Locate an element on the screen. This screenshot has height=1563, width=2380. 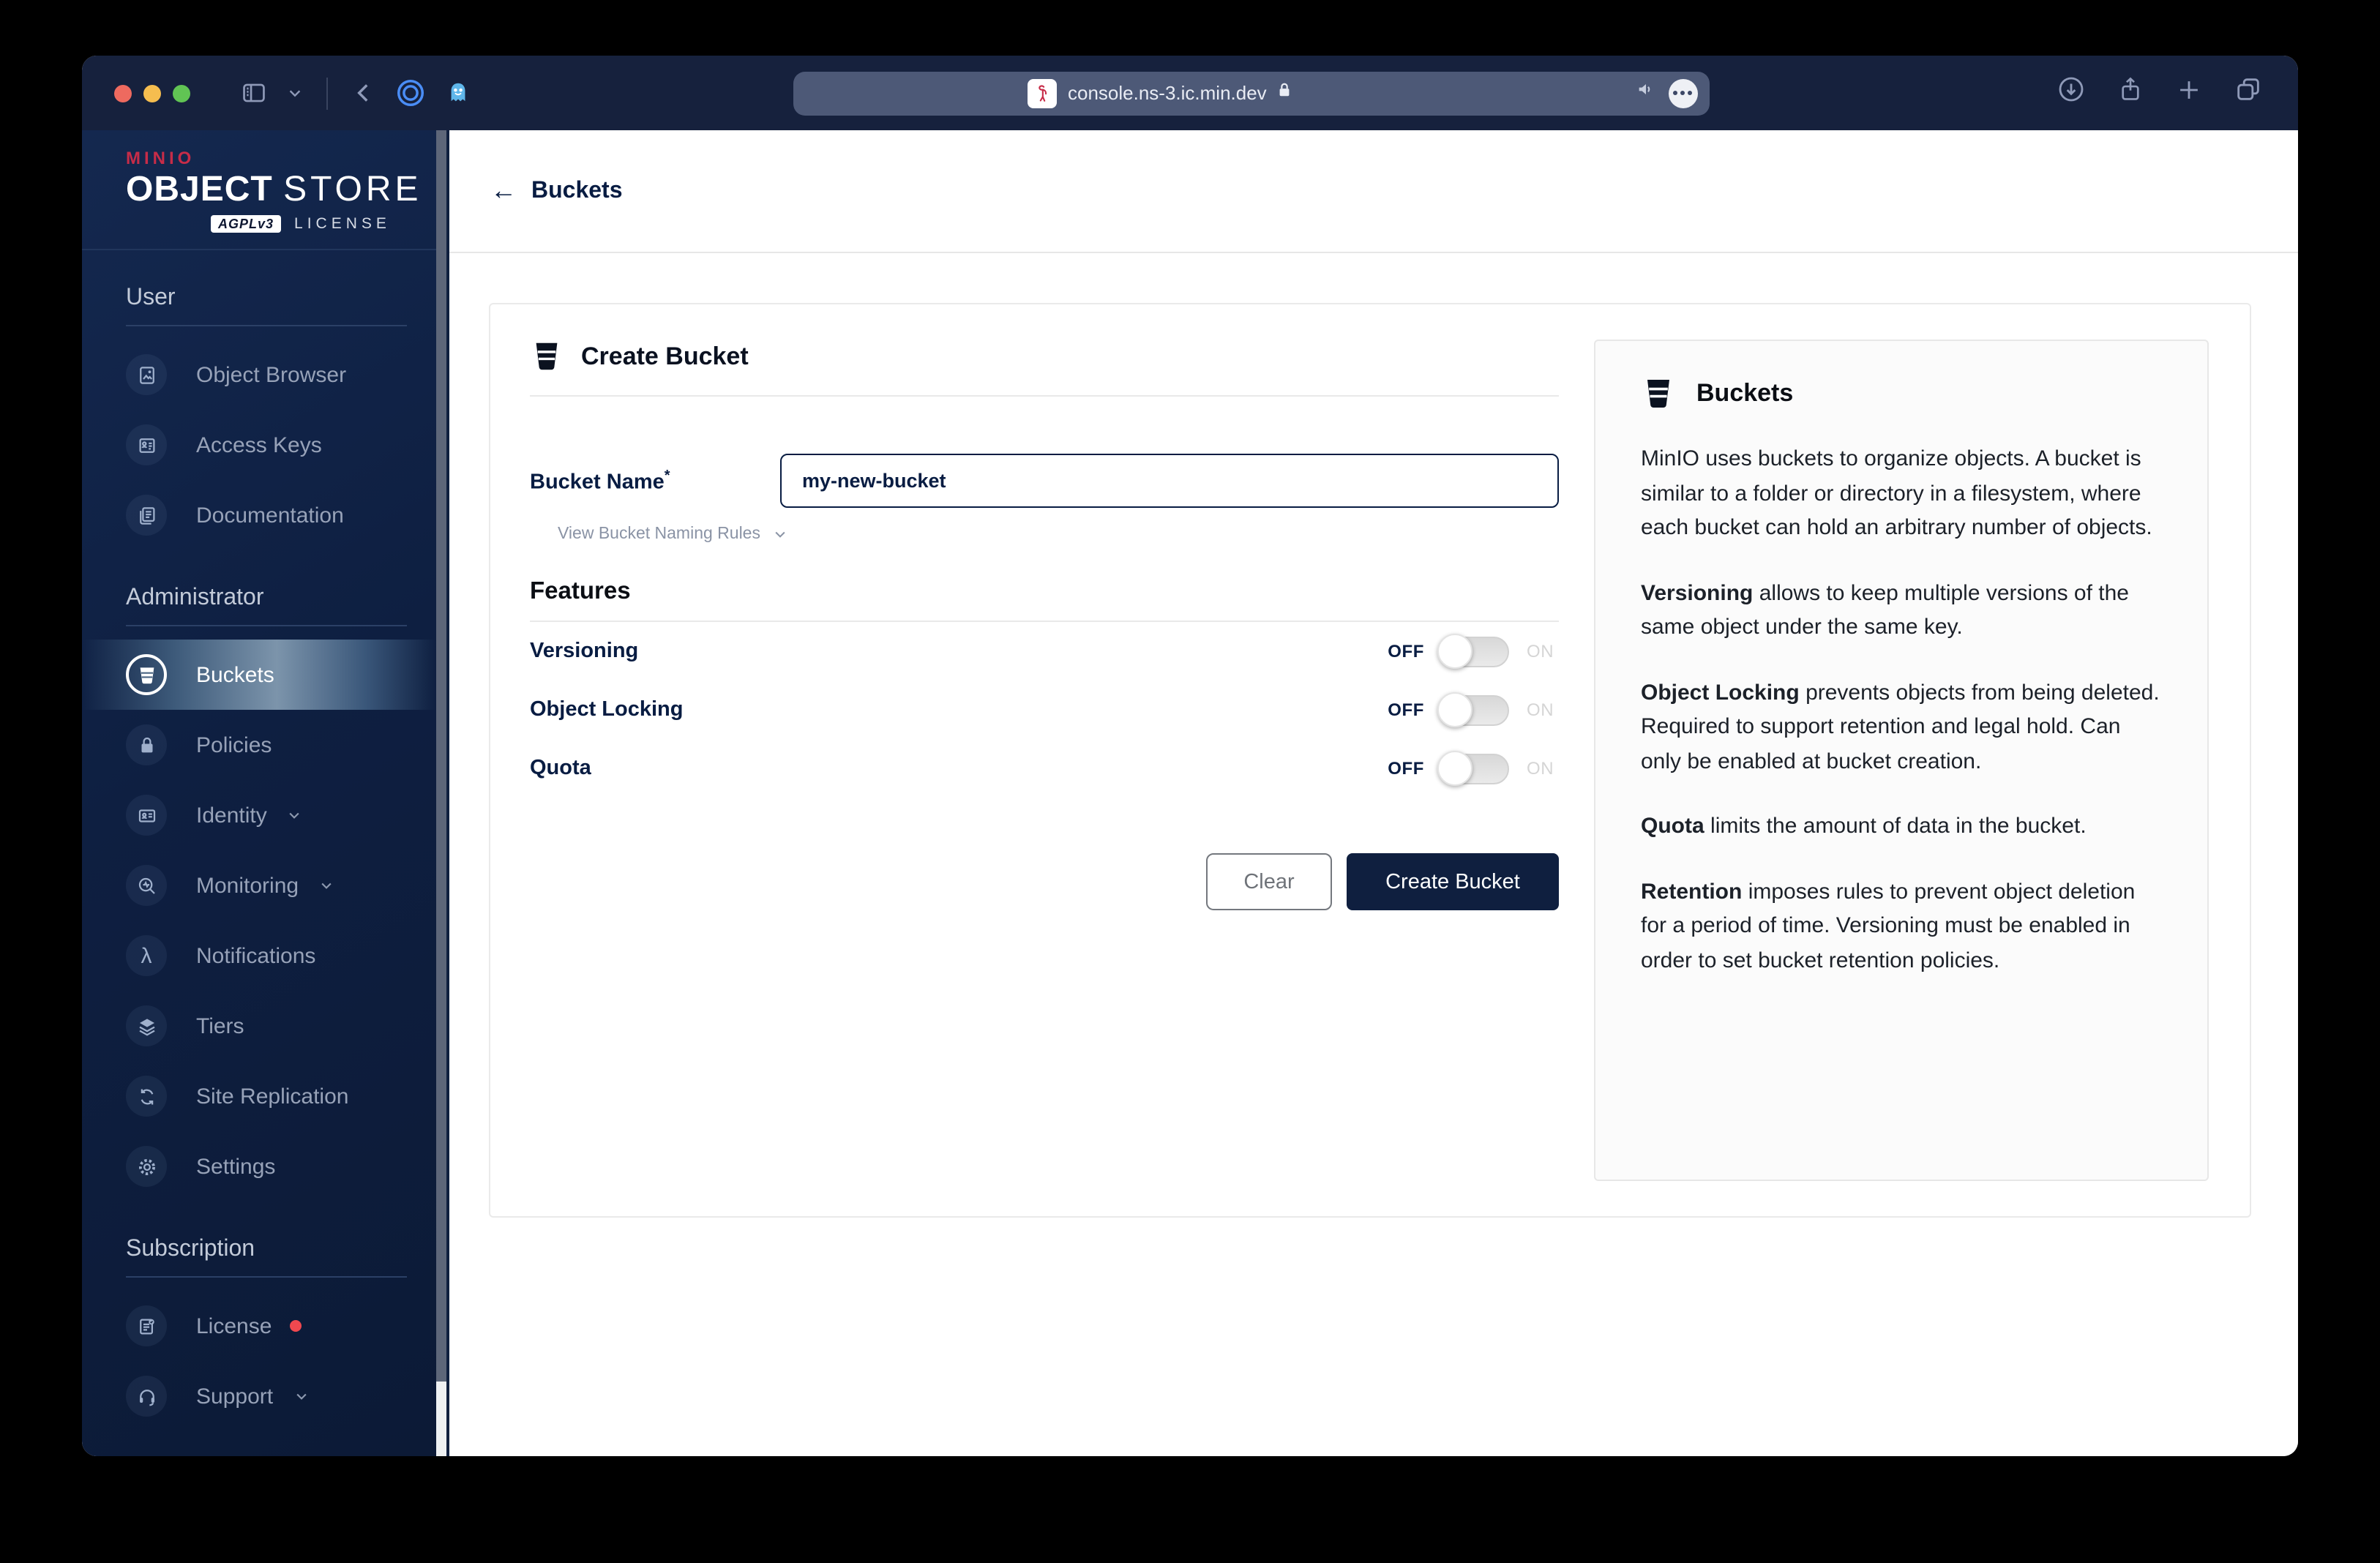
identity-icon is located at coordinates (146, 816).